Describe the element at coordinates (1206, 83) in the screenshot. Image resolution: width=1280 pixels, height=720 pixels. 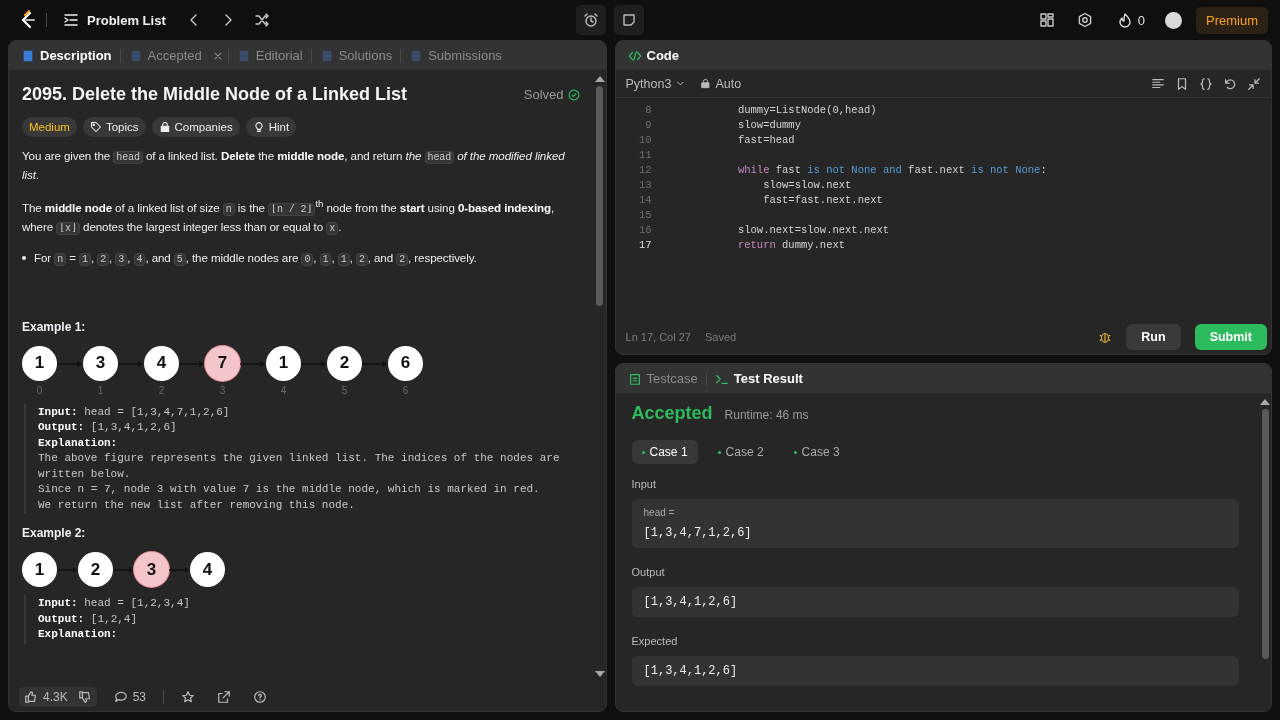
I see `braces-icon` at that location.